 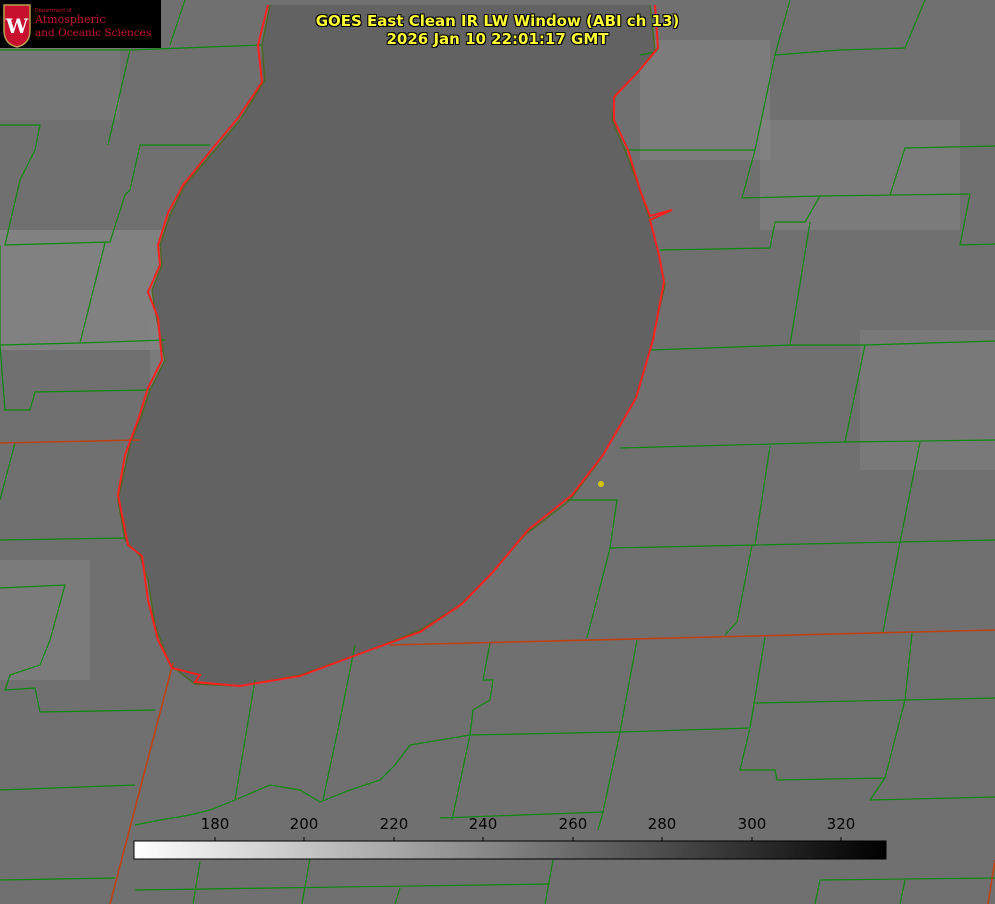 I want to click on colorbar, so click(x=510, y=850).